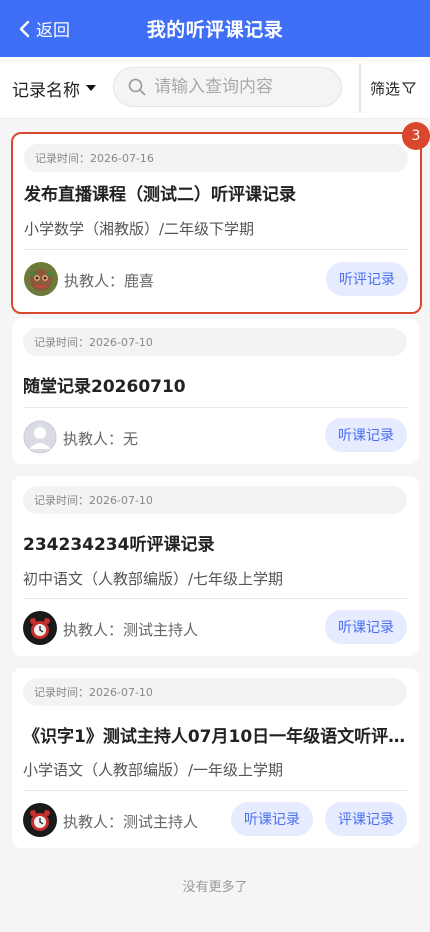 The image size is (430, 932). I want to click on record-title: 发布直播课程（测试二）听评课记录, so click(160, 195).